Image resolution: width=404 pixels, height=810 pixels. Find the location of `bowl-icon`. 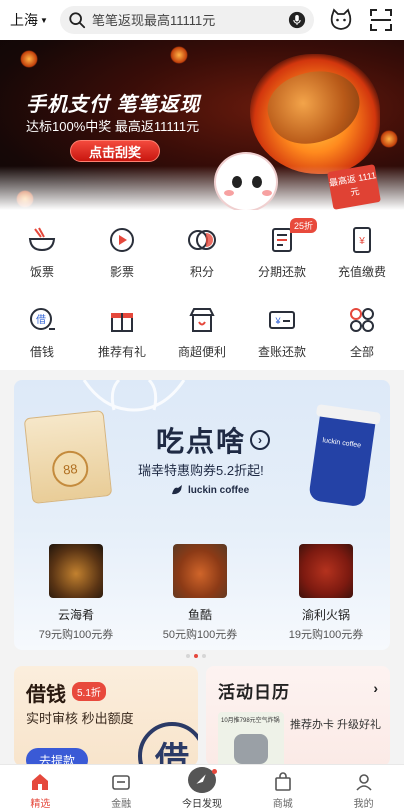

bowl-icon is located at coordinates (42, 239).